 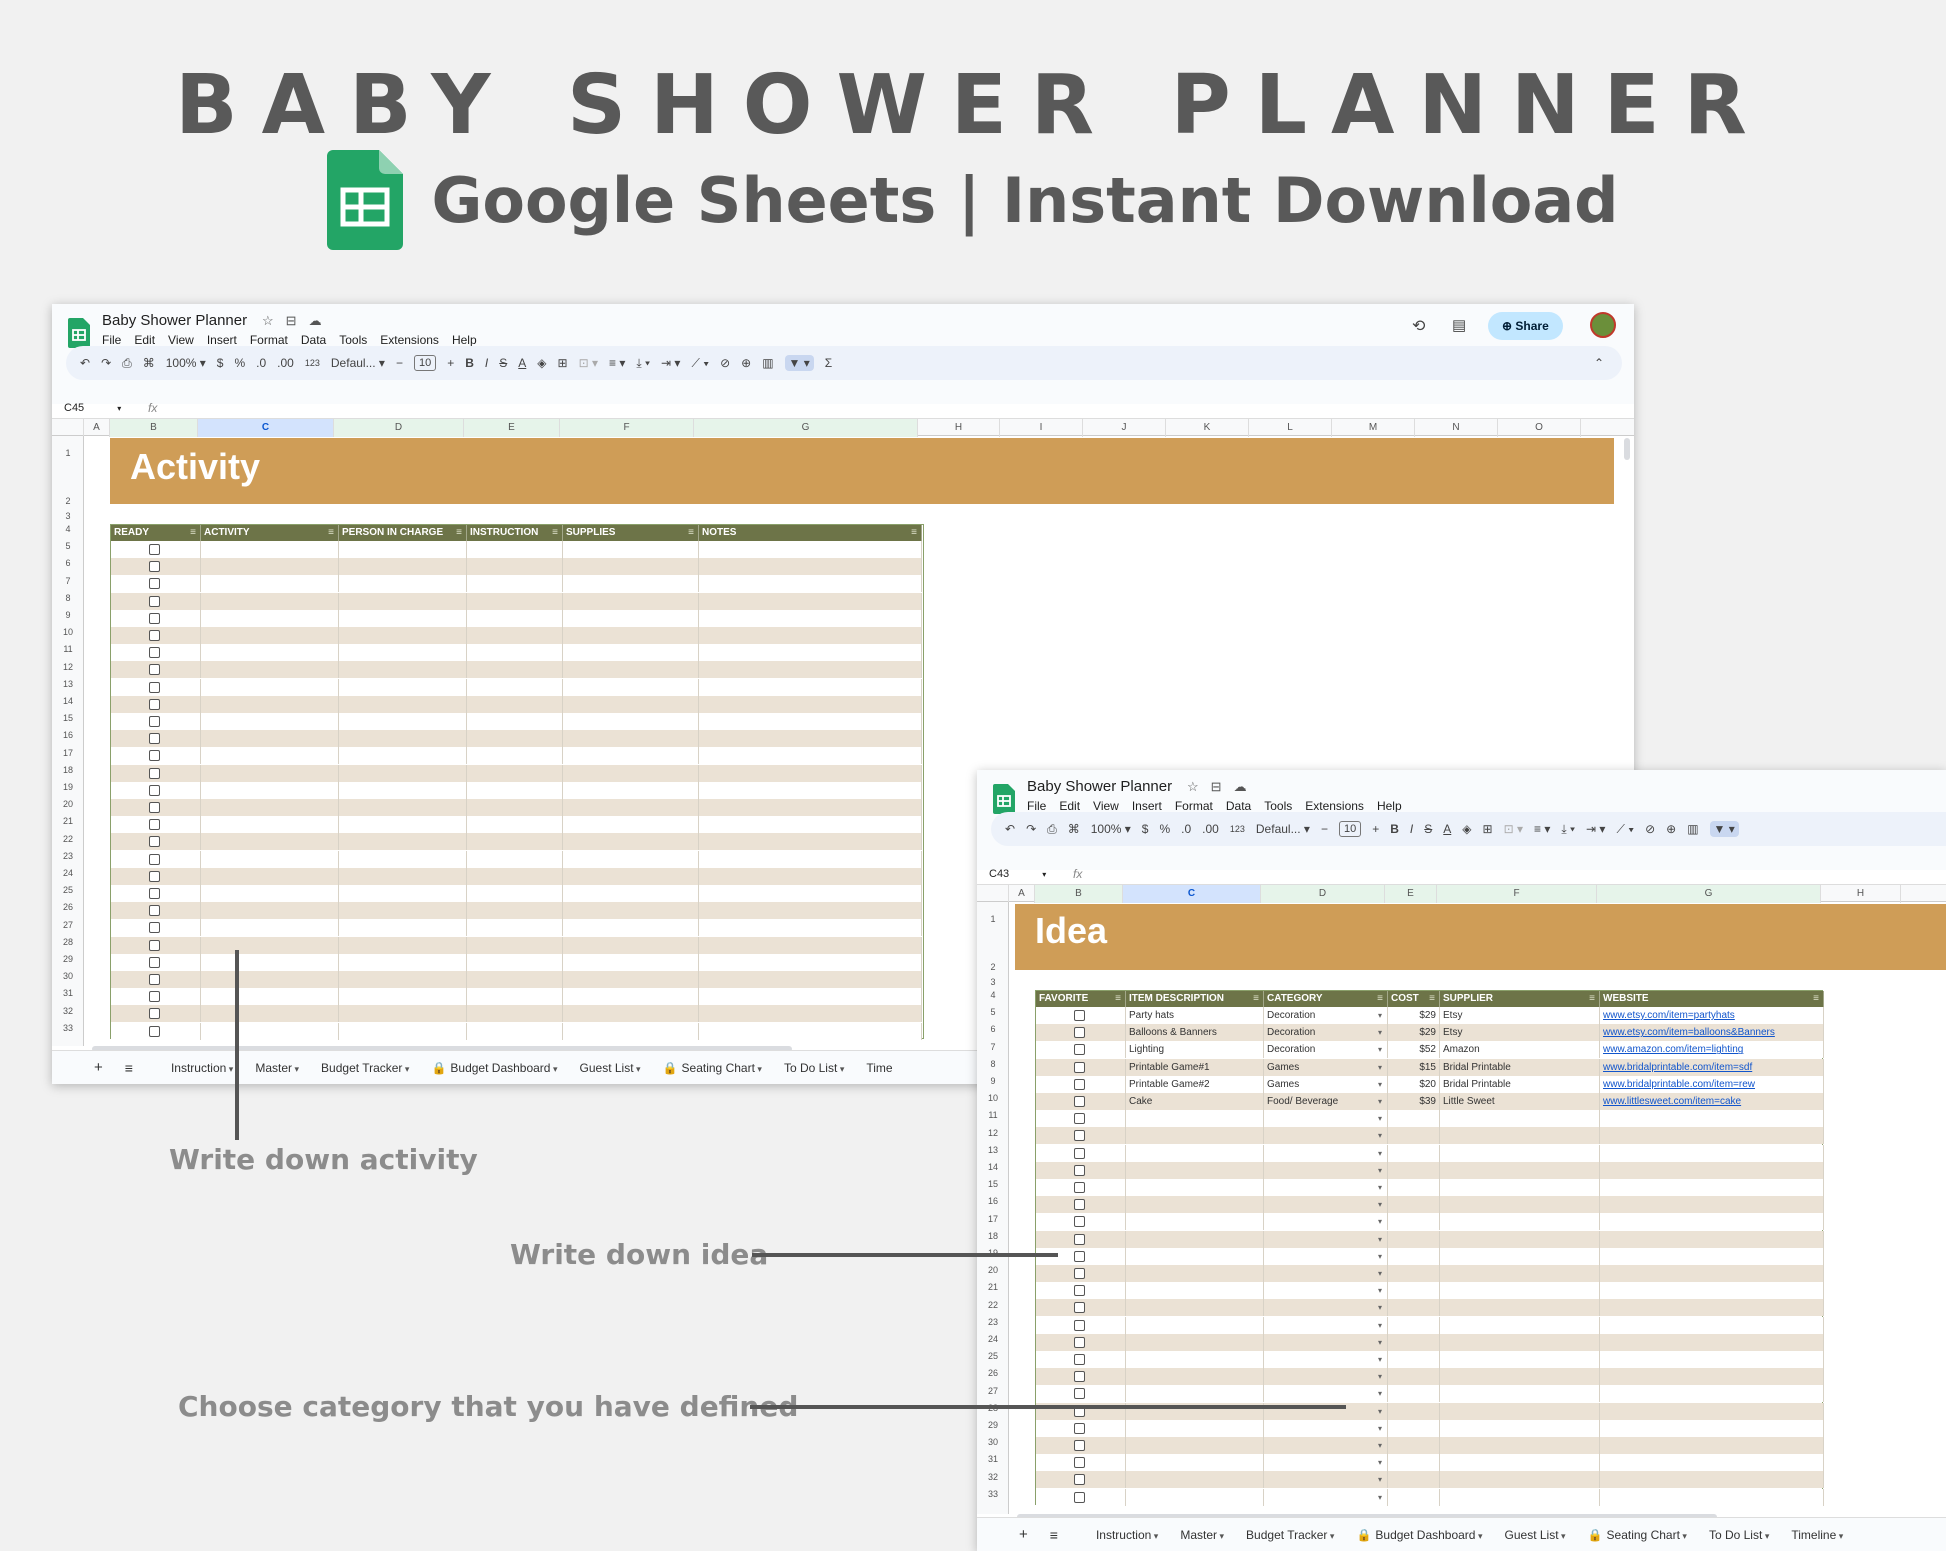 I want to click on row-number: 15, so click(x=68, y=718).